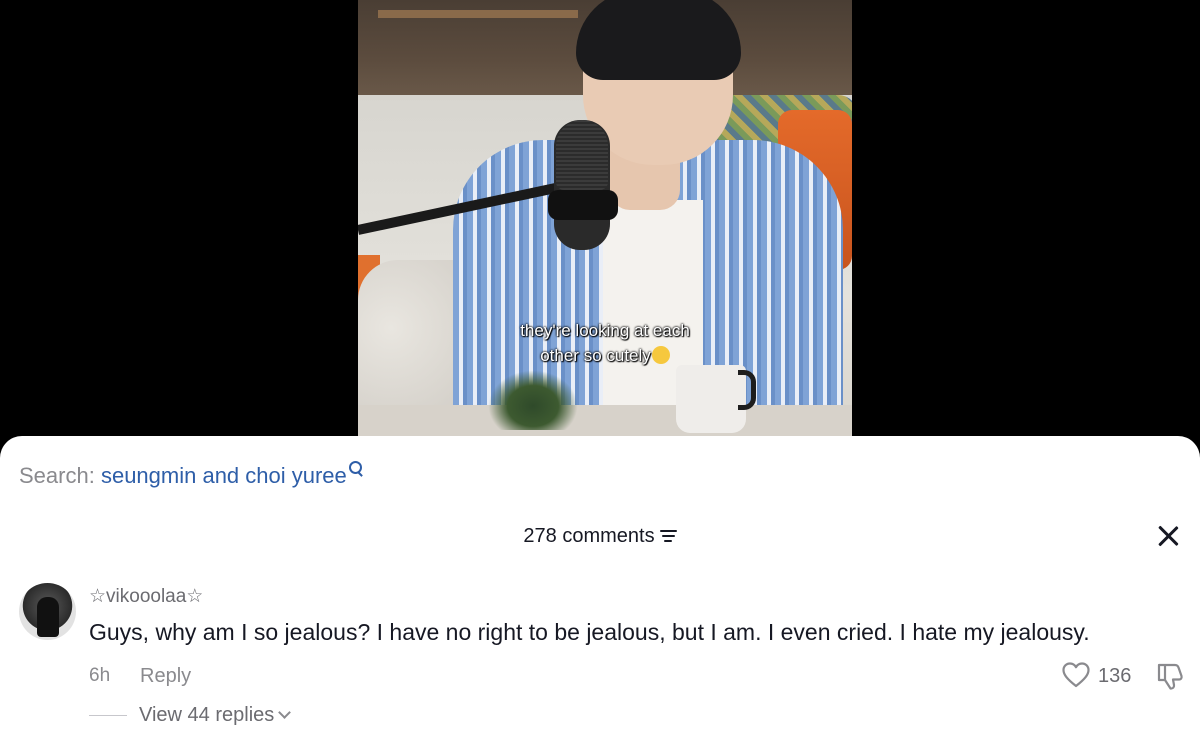  I want to click on filter-icon, so click(668, 536).